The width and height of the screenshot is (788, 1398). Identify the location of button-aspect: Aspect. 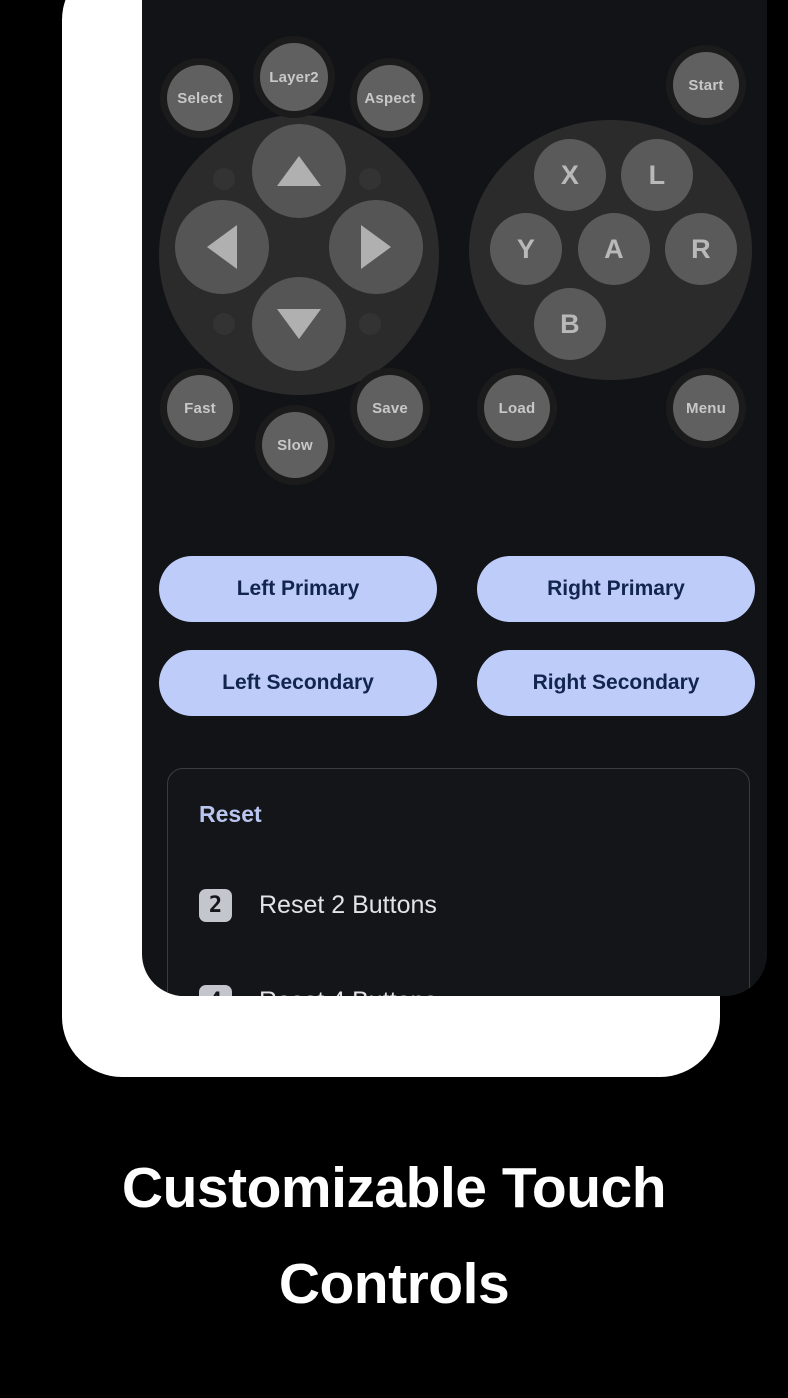
(390, 98).